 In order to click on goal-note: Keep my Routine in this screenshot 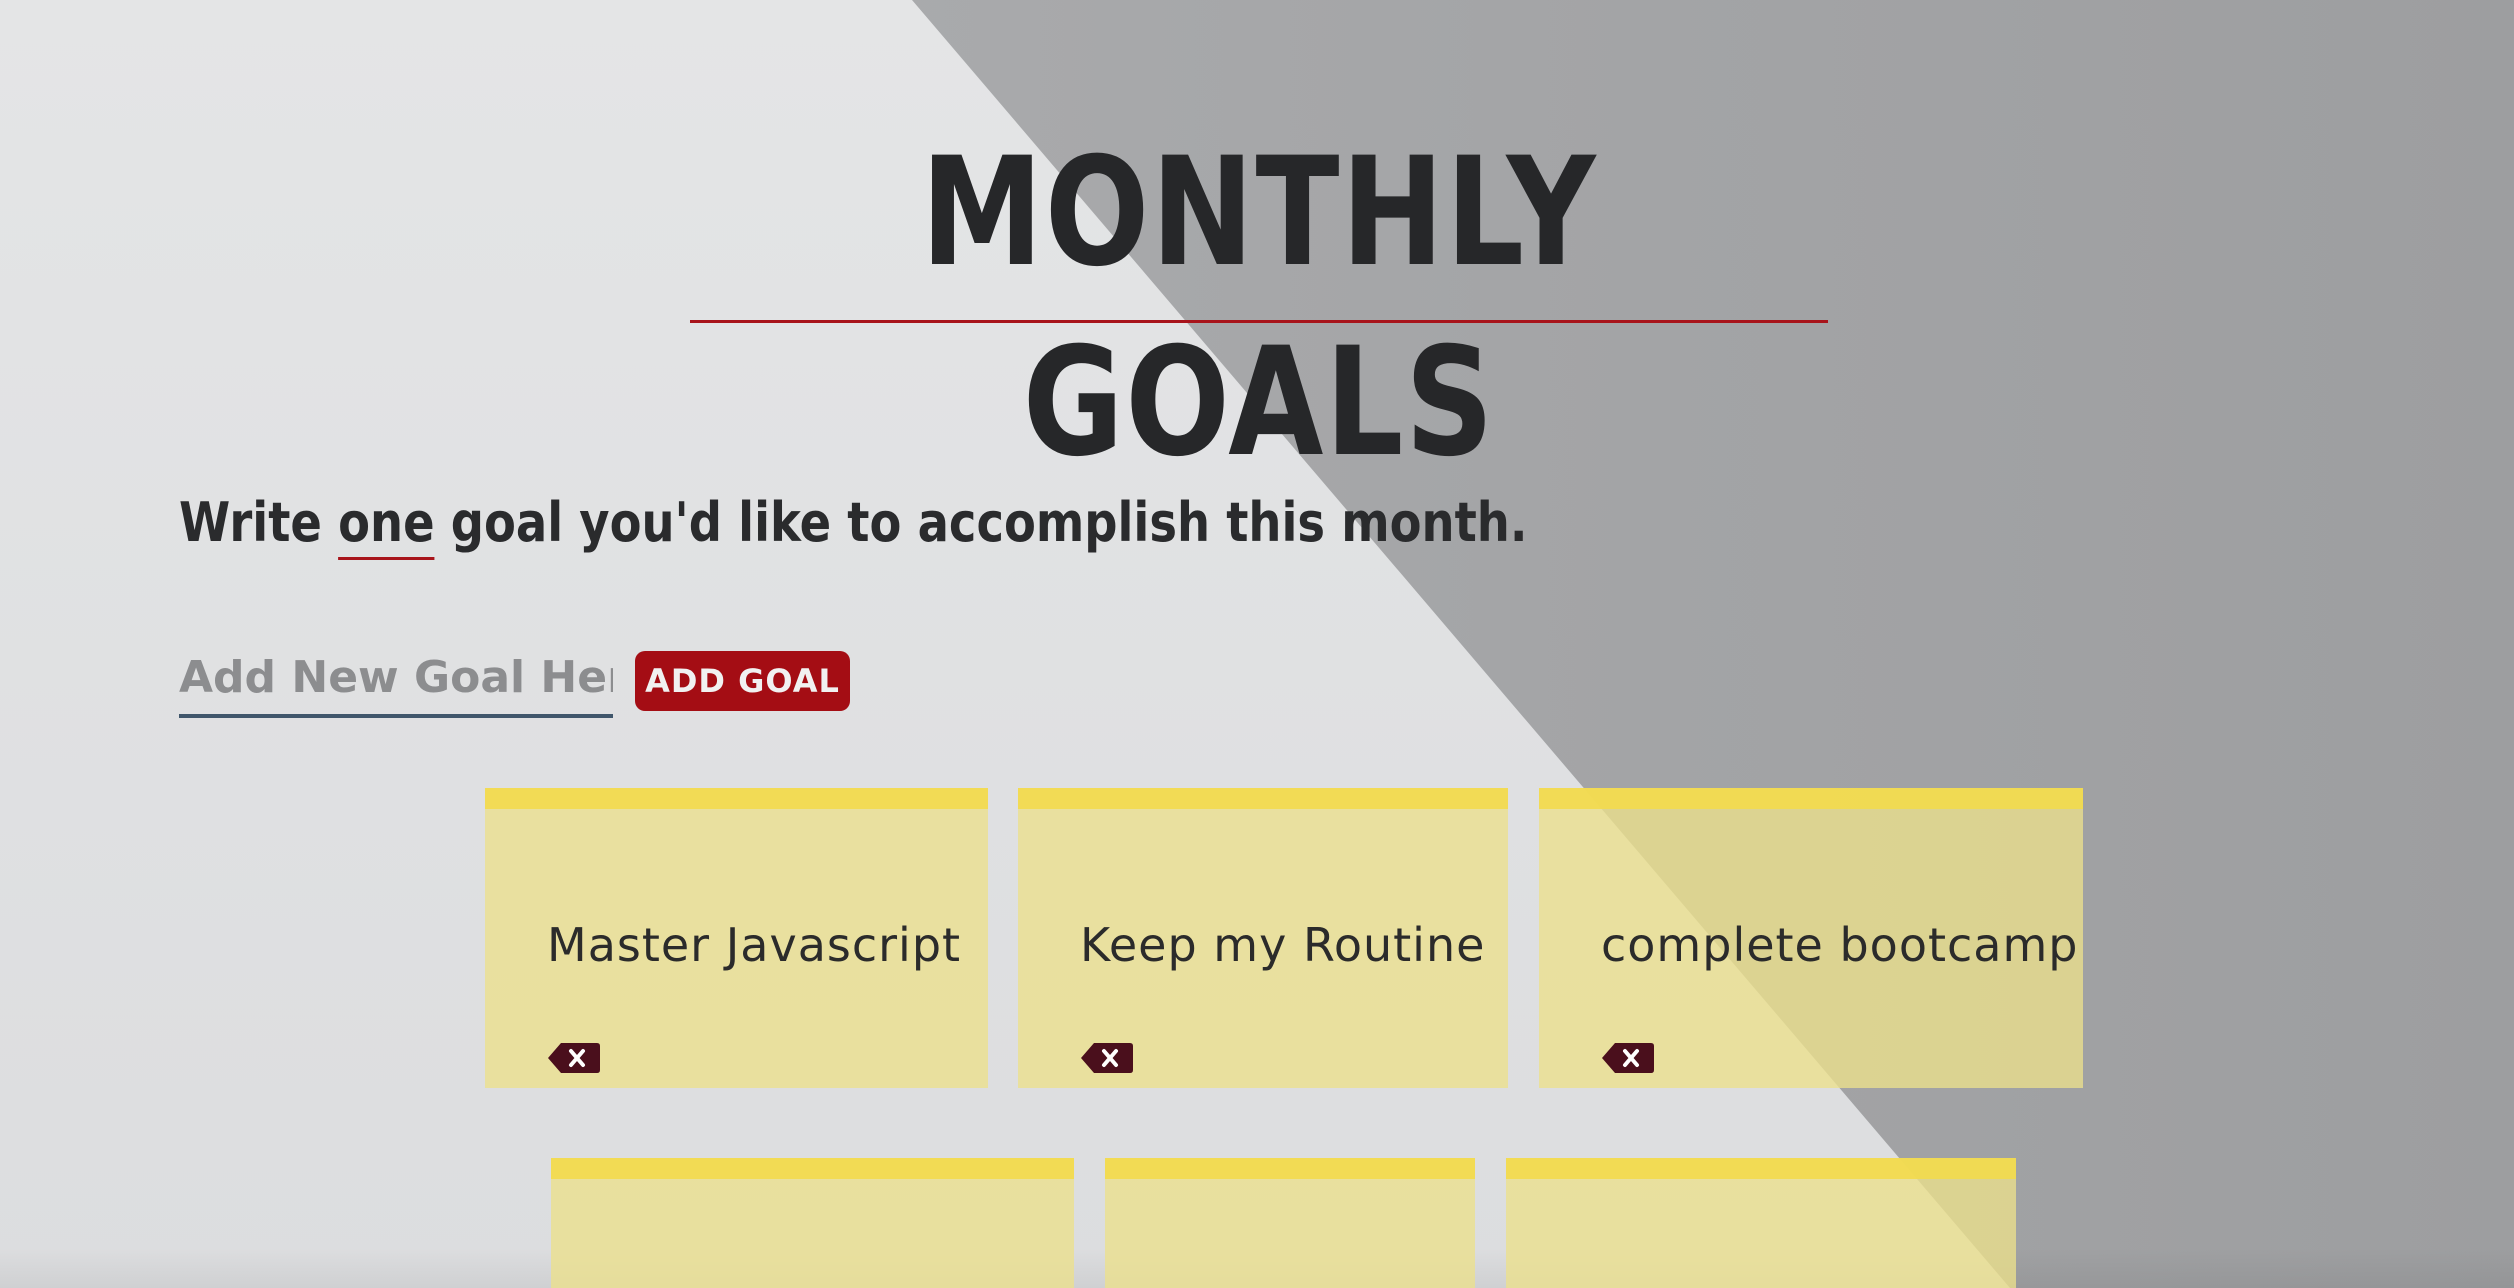, I will do `click(1263, 938)`.